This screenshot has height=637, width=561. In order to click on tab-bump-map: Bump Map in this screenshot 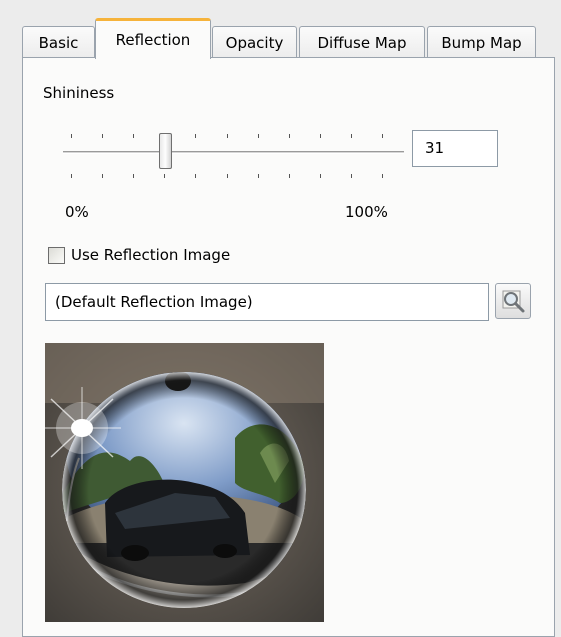, I will do `click(481, 42)`.